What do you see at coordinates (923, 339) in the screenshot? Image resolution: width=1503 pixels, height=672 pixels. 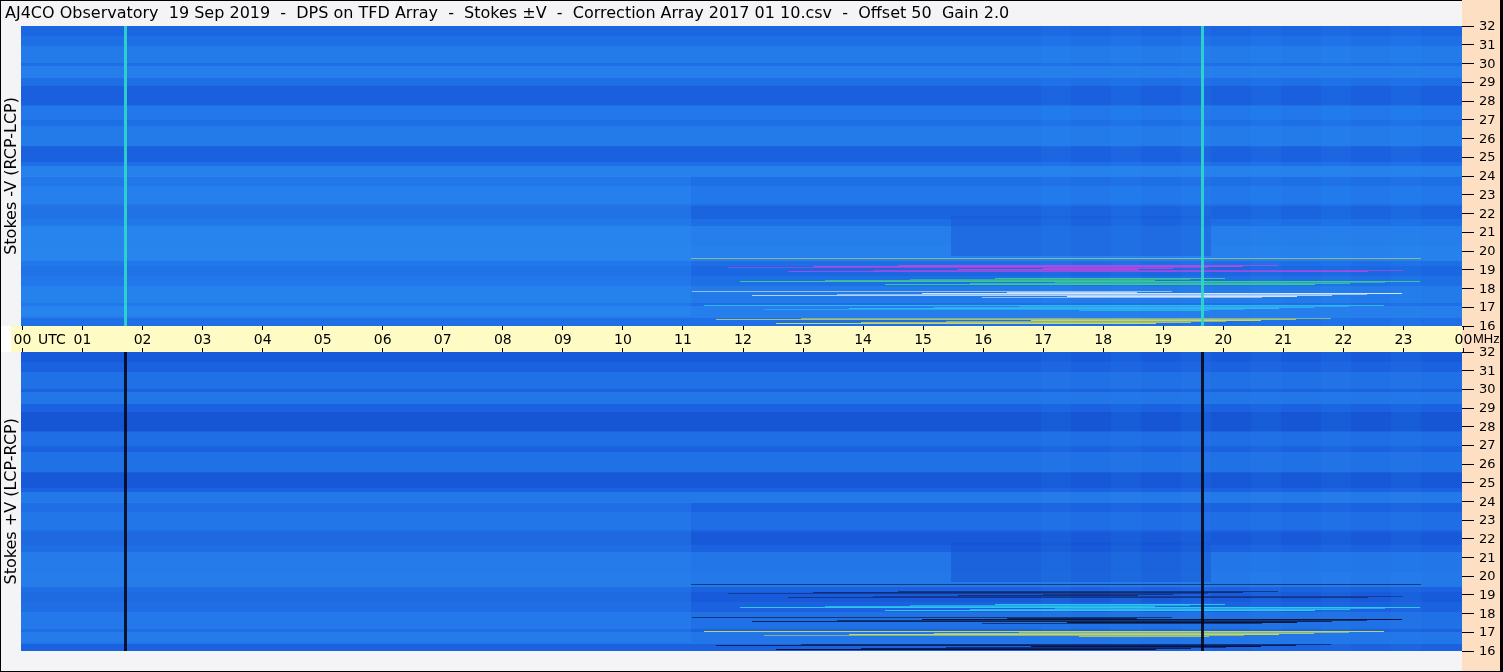 I see `hour-label: 15` at bounding box center [923, 339].